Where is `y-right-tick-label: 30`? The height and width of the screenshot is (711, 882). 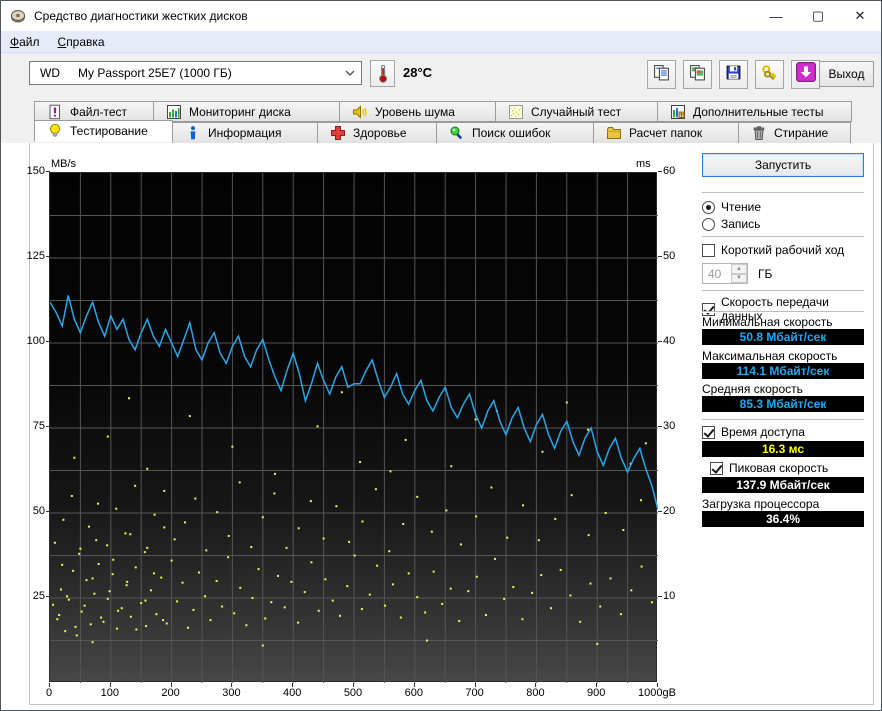 y-right-tick-label: 30 is located at coordinates (666, 426).